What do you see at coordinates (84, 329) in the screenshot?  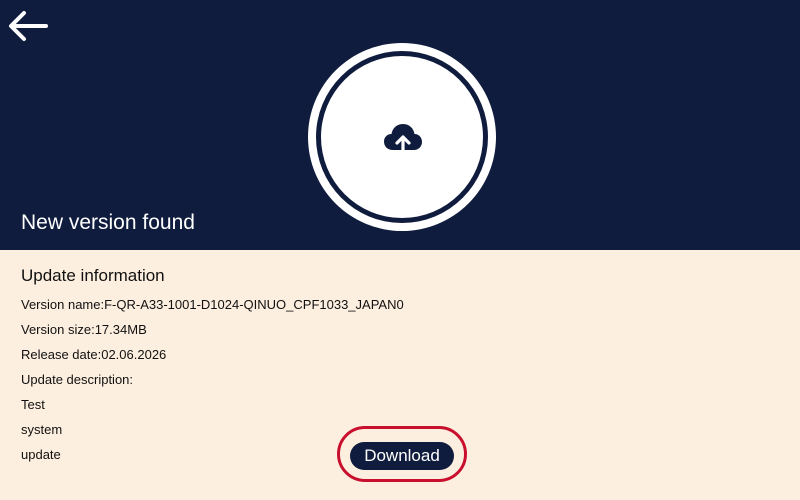 I see `version-size: Version size:17.34MB` at bounding box center [84, 329].